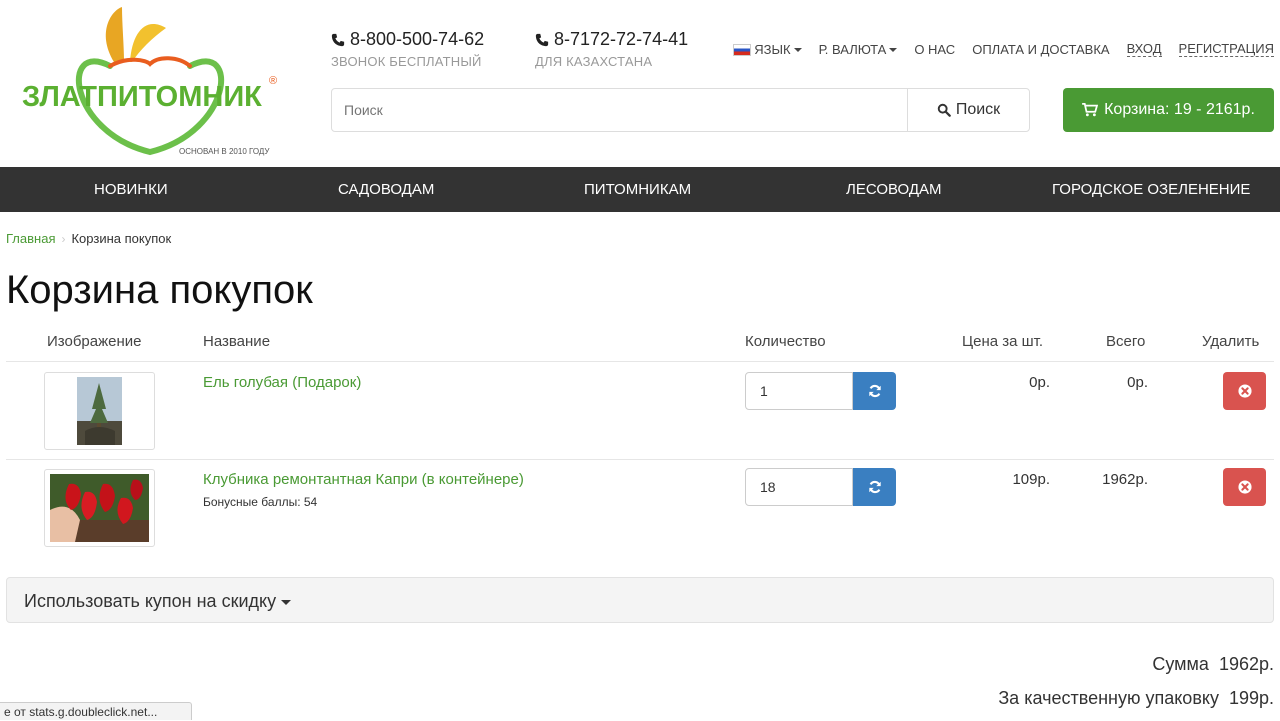 This screenshot has width=1280, height=721. What do you see at coordinates (640, 600) in the screenshot?
I see `coupon-toggle: Использовать купон на скидку` at bounding box center [640, 600].